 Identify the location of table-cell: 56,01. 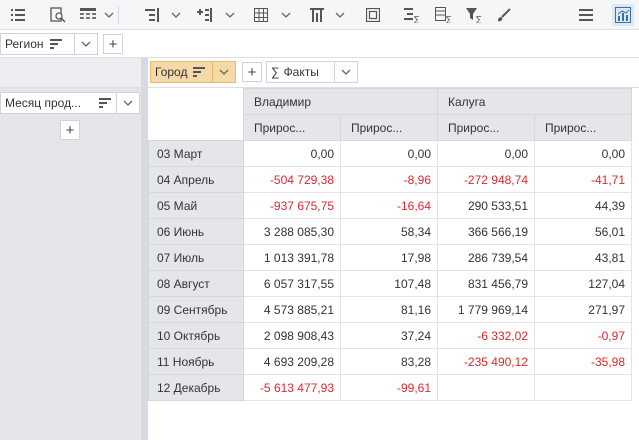
(583, 231).